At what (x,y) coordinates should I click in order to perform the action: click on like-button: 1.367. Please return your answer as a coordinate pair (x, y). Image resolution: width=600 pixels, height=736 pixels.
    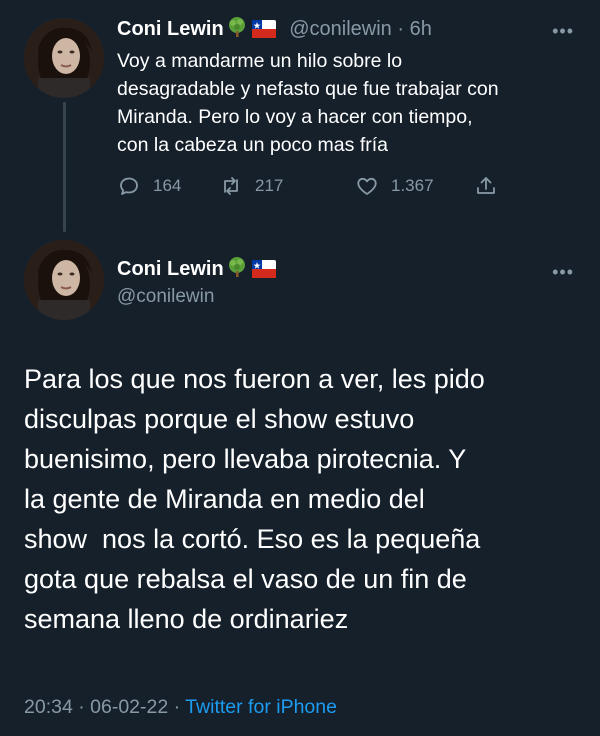
    Looking at the image, I should click on (394, 186).